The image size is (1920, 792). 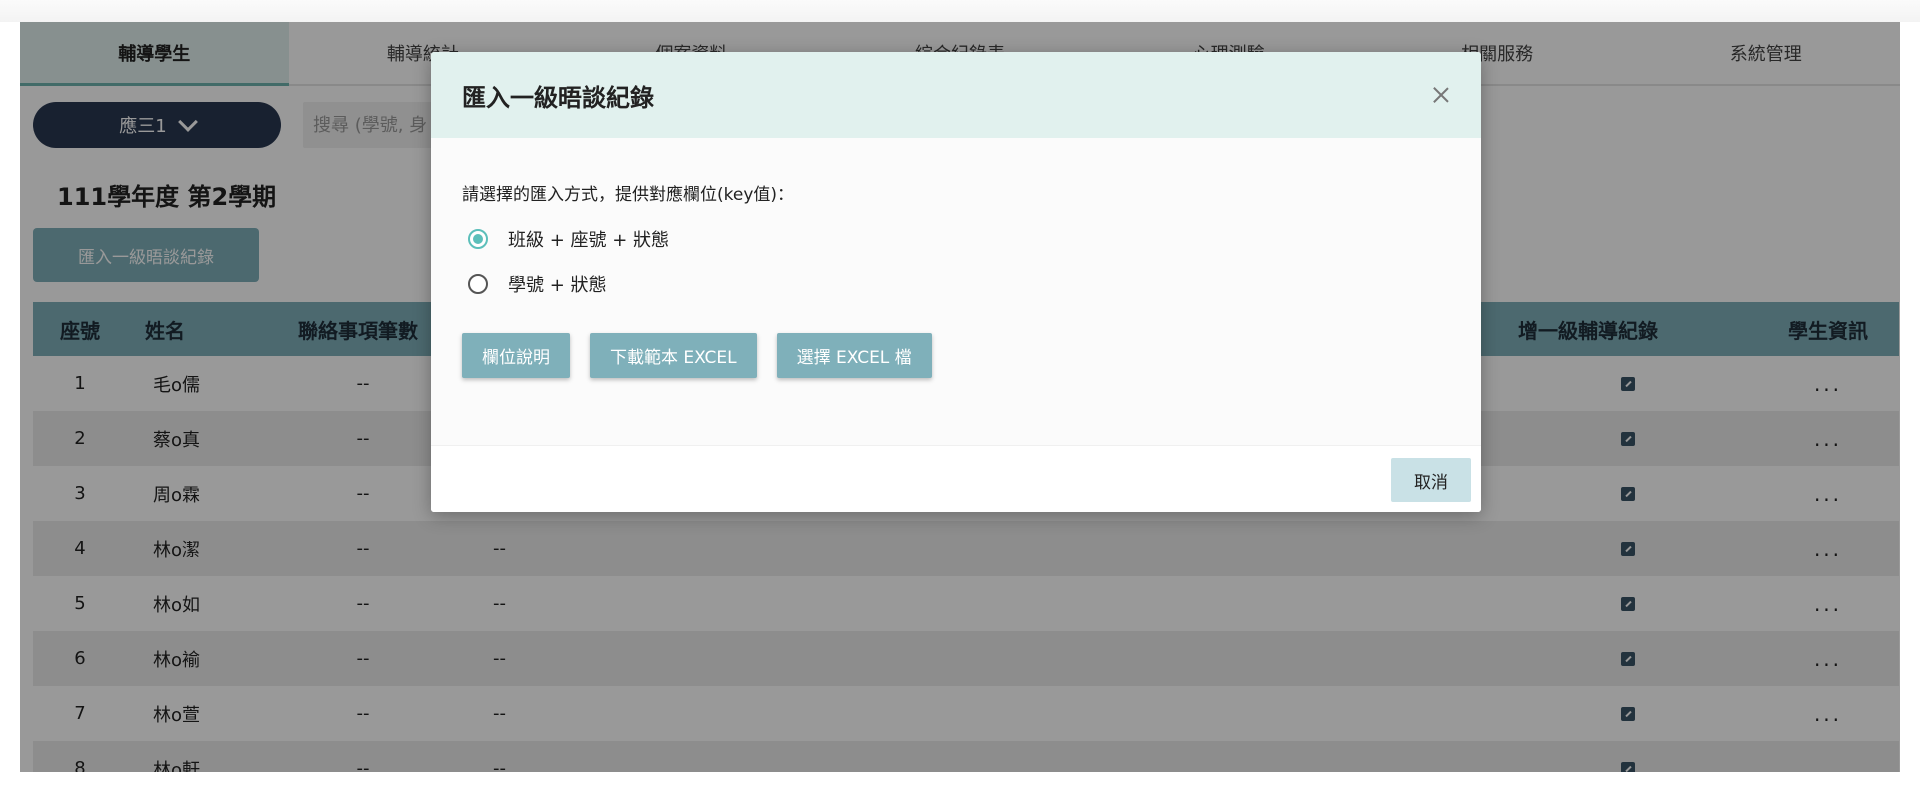 I want to click on import-instruction: 請選擇的匯入方式，提供對應欄位(key值)：, so click(x=628, y=195).